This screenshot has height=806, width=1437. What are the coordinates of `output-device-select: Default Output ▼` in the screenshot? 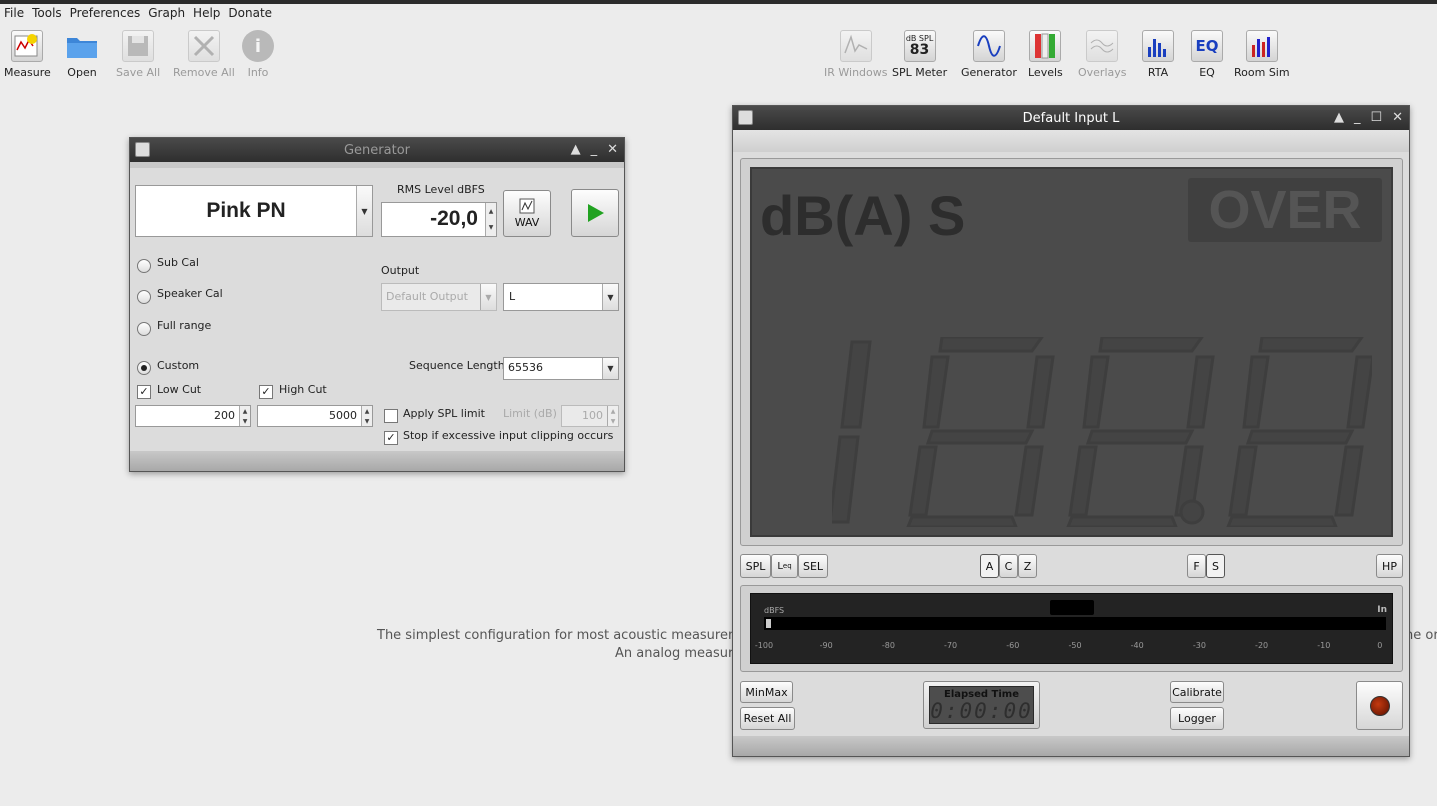 It's located at (439, 297).